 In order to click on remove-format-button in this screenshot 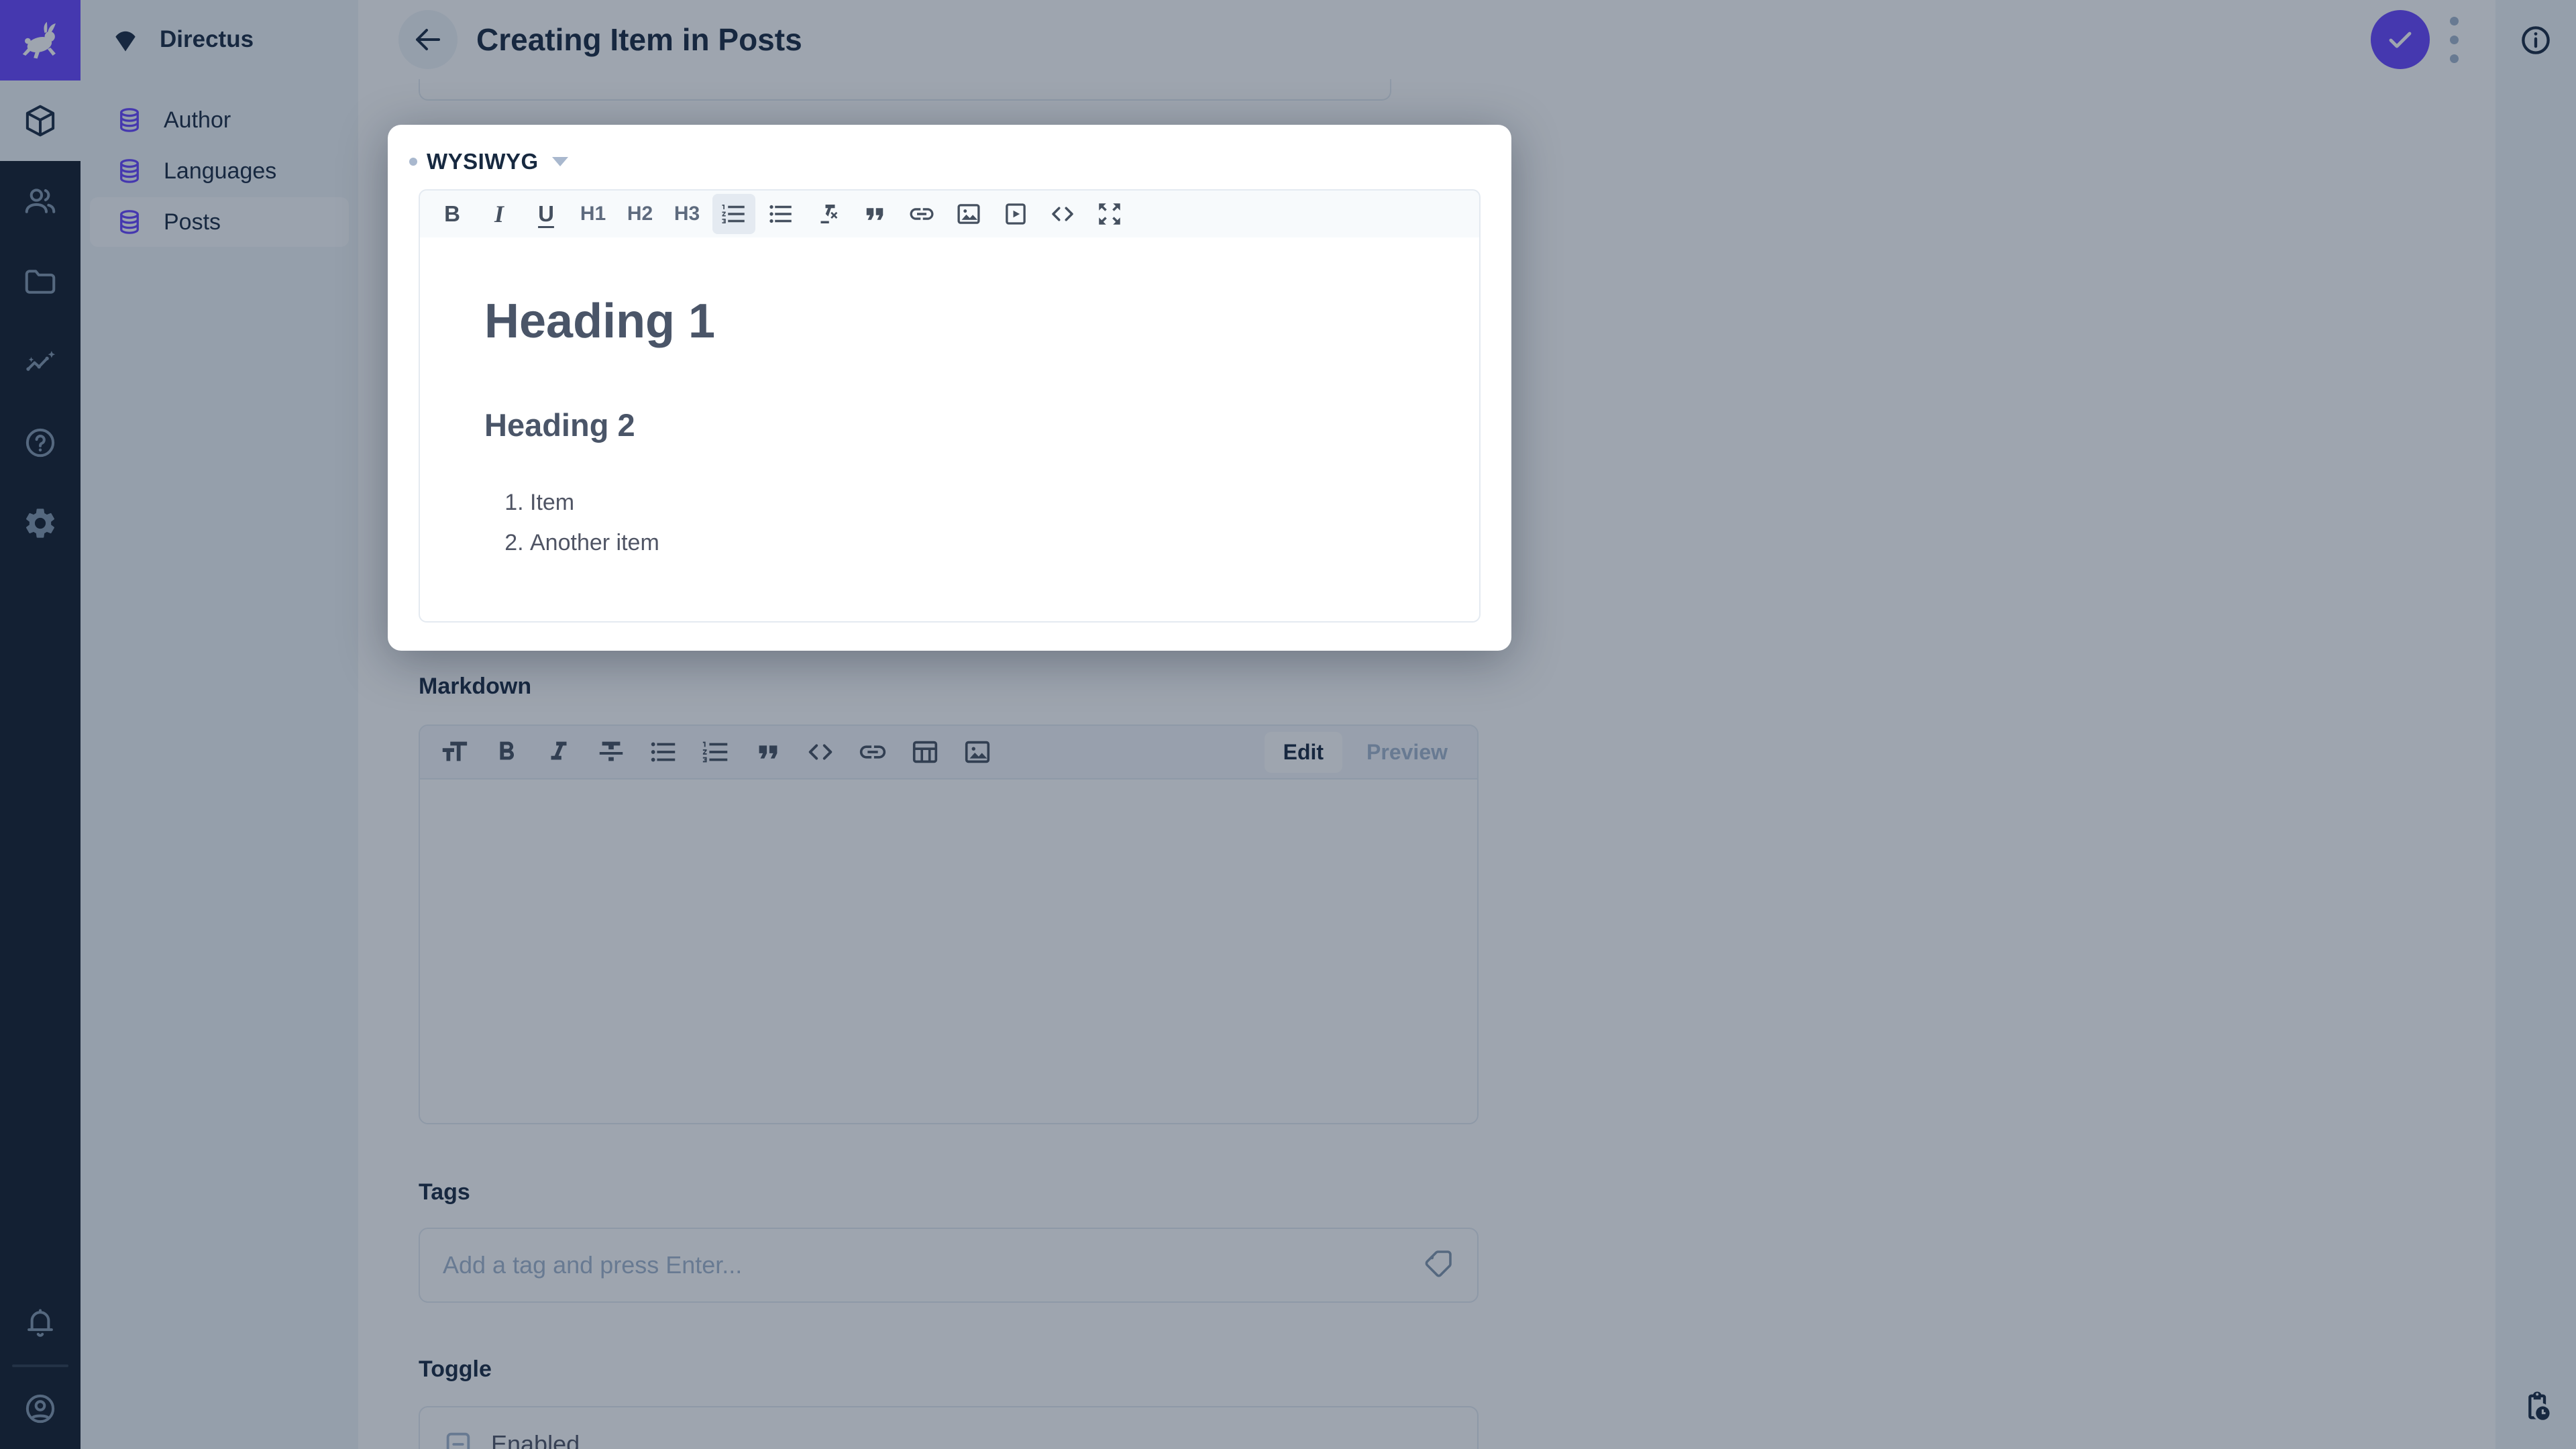, I will do `click(827, 214)`.